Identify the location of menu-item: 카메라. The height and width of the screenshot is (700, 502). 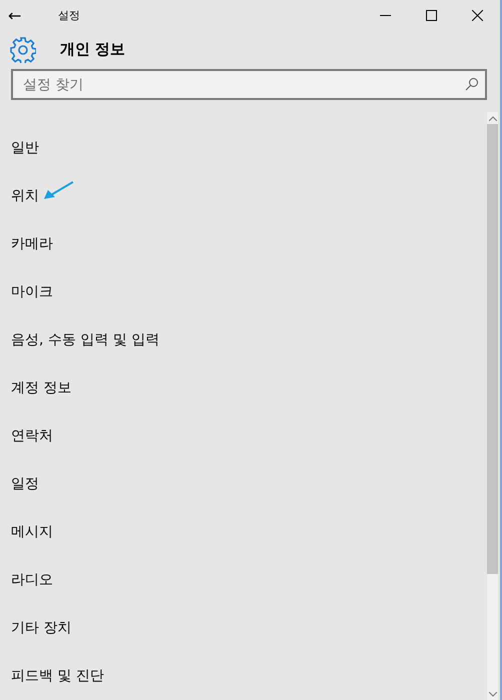
(32, 244).